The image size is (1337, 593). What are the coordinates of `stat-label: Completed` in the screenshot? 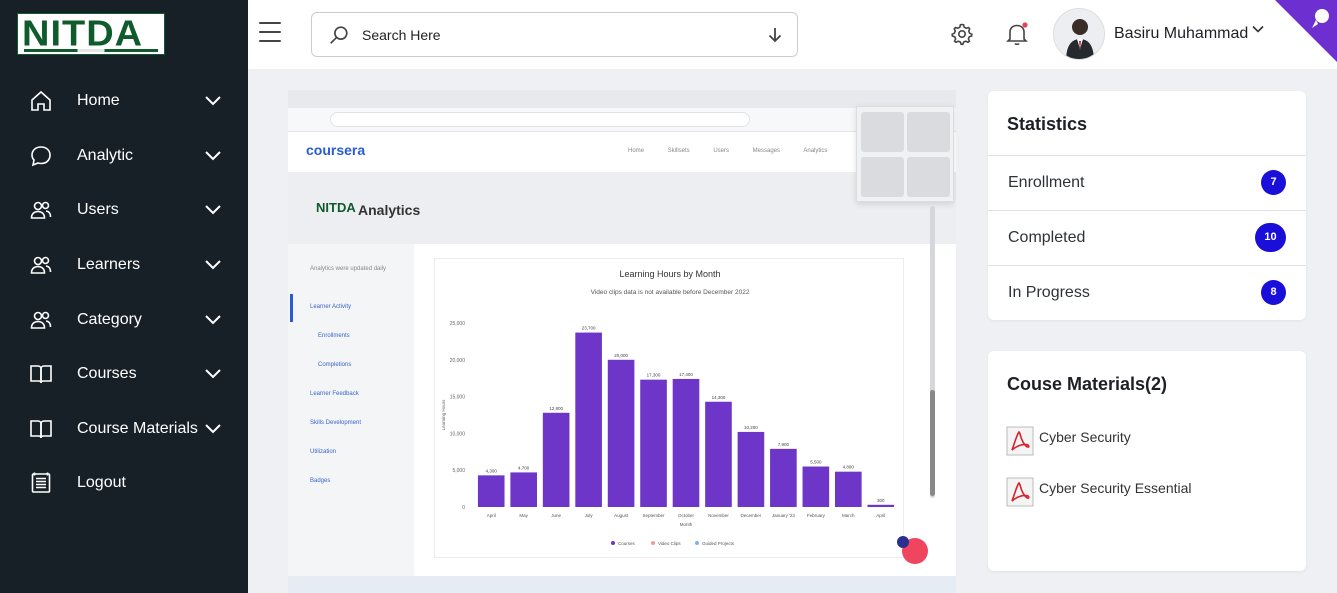 It's located at (1047, 237).